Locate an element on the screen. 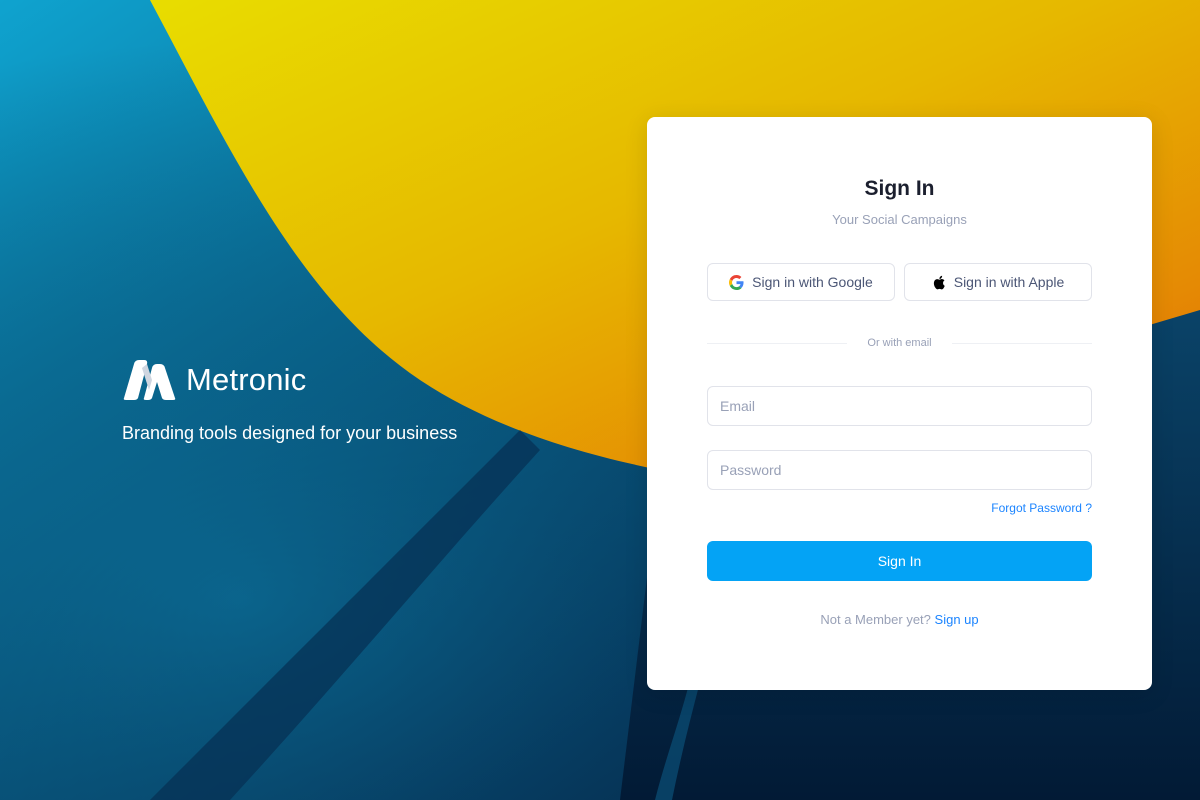 Image resolution: width=1200 pixels, height=800 pixels. divider-line-right is located at coordinates (1021, 343).